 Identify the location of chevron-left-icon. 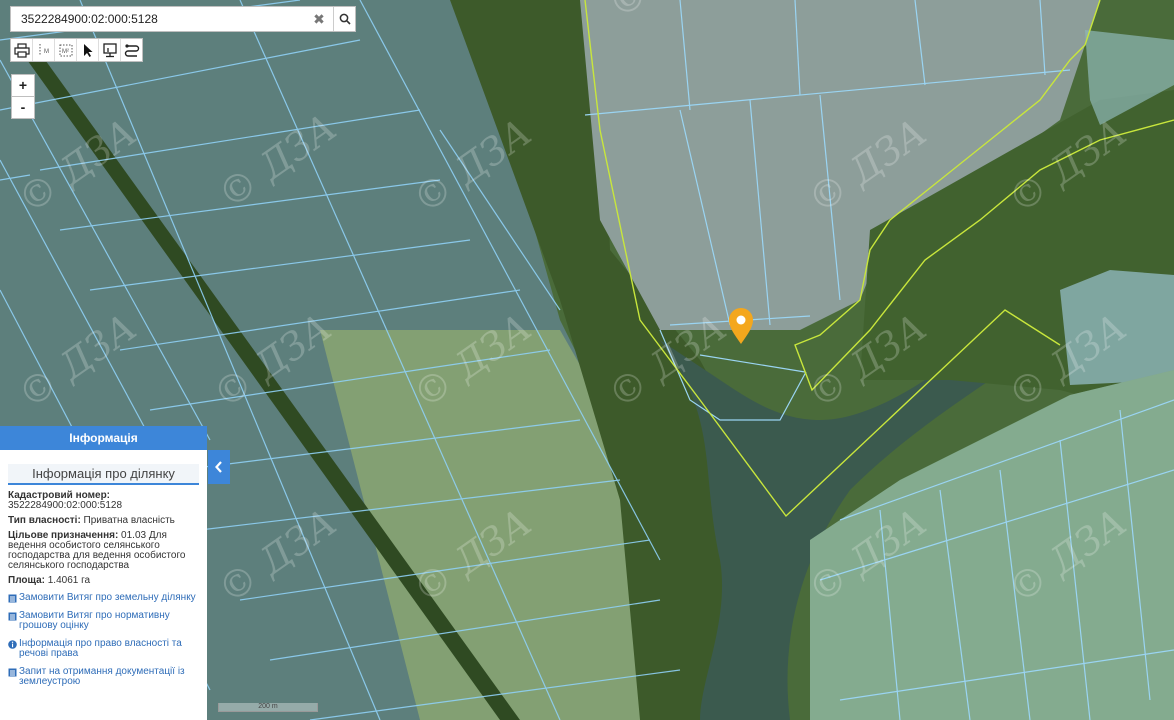
(218, 467).